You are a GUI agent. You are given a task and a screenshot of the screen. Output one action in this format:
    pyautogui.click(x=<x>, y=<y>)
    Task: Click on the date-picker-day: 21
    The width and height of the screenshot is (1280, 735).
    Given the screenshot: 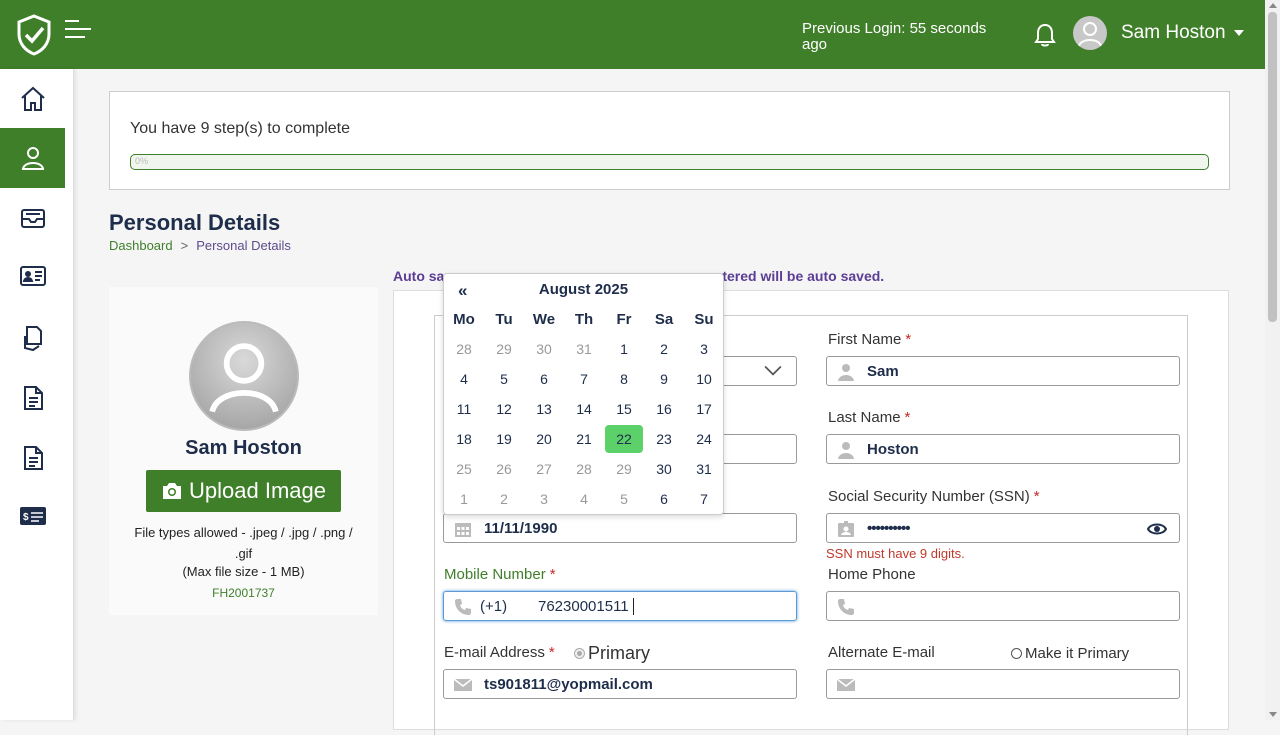 What is the action you would take?
    pyautogui.click(x=584, y=439)
    